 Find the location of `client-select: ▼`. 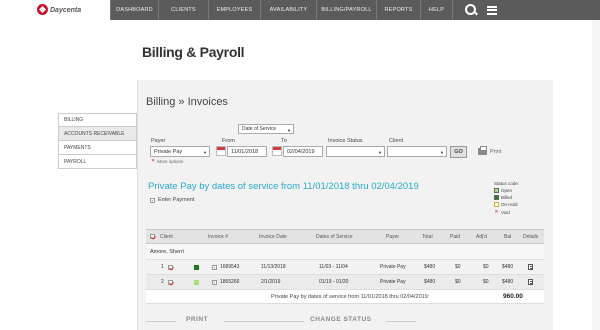

client-select: ▼ is located at coordinates (417, 151).